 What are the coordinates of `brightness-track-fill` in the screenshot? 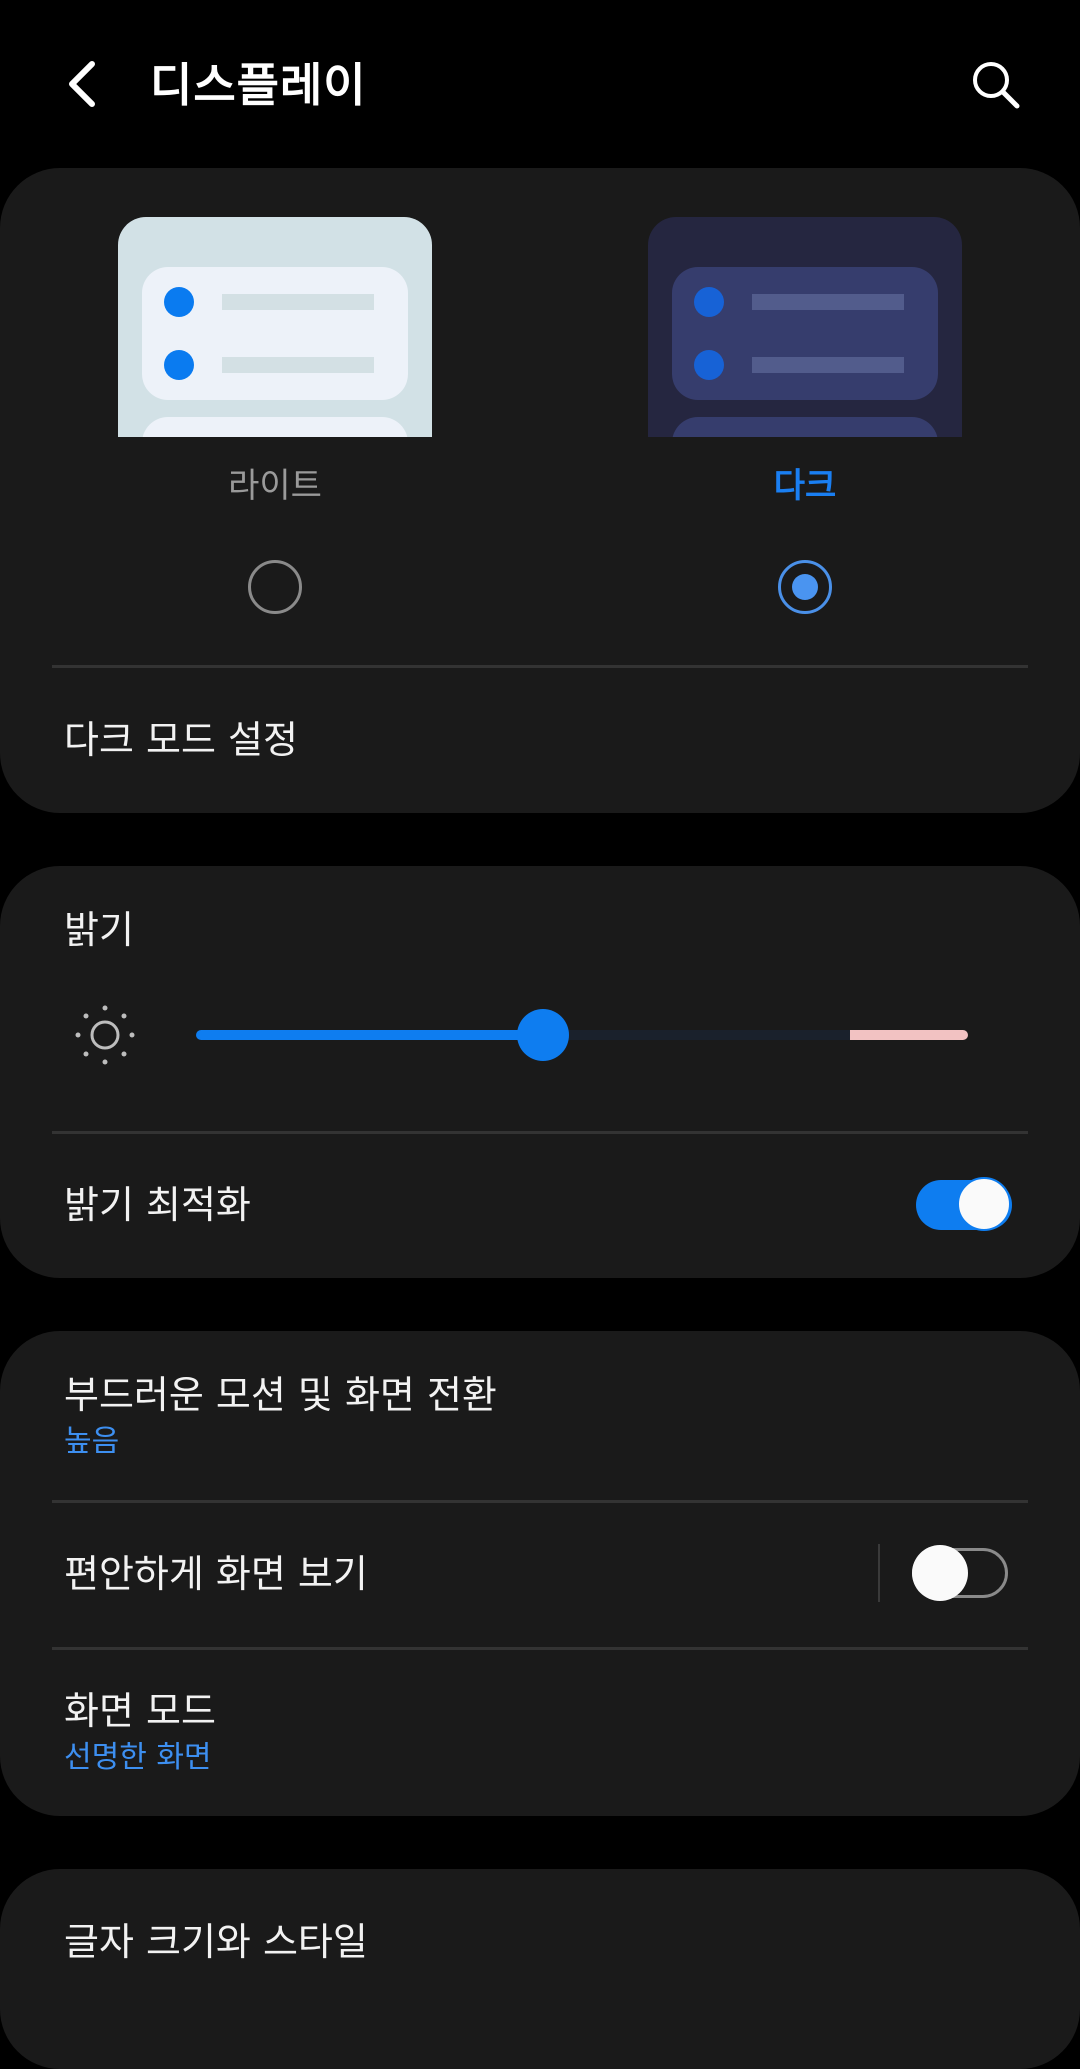 It's located at (369, 1035).